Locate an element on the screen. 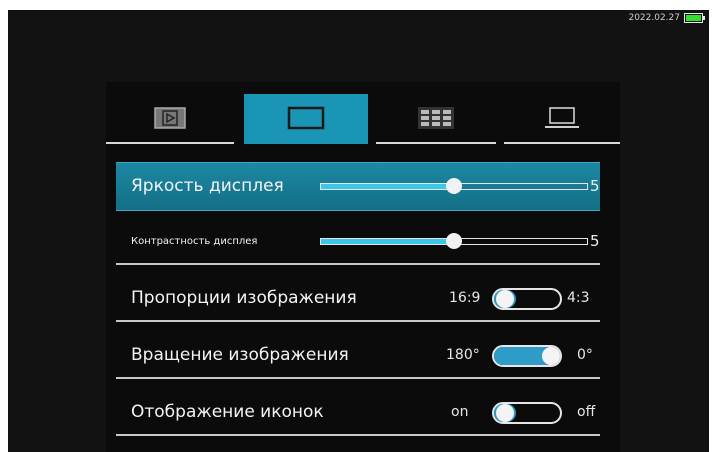 The image size is (717, 452). aspect-toggle is located at coordinates (527, 299).